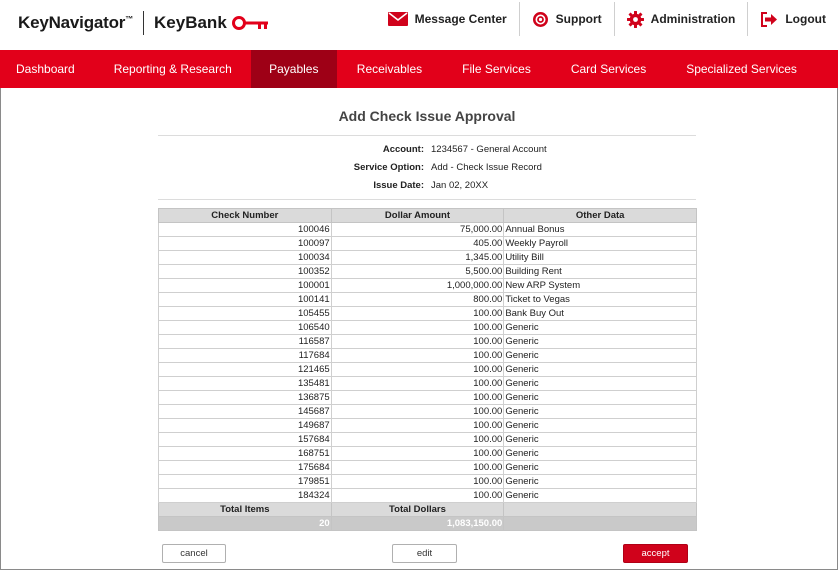 The height and width of the screenshot is (570, 838). I want to click on support-label: Support, so click(578, 19).